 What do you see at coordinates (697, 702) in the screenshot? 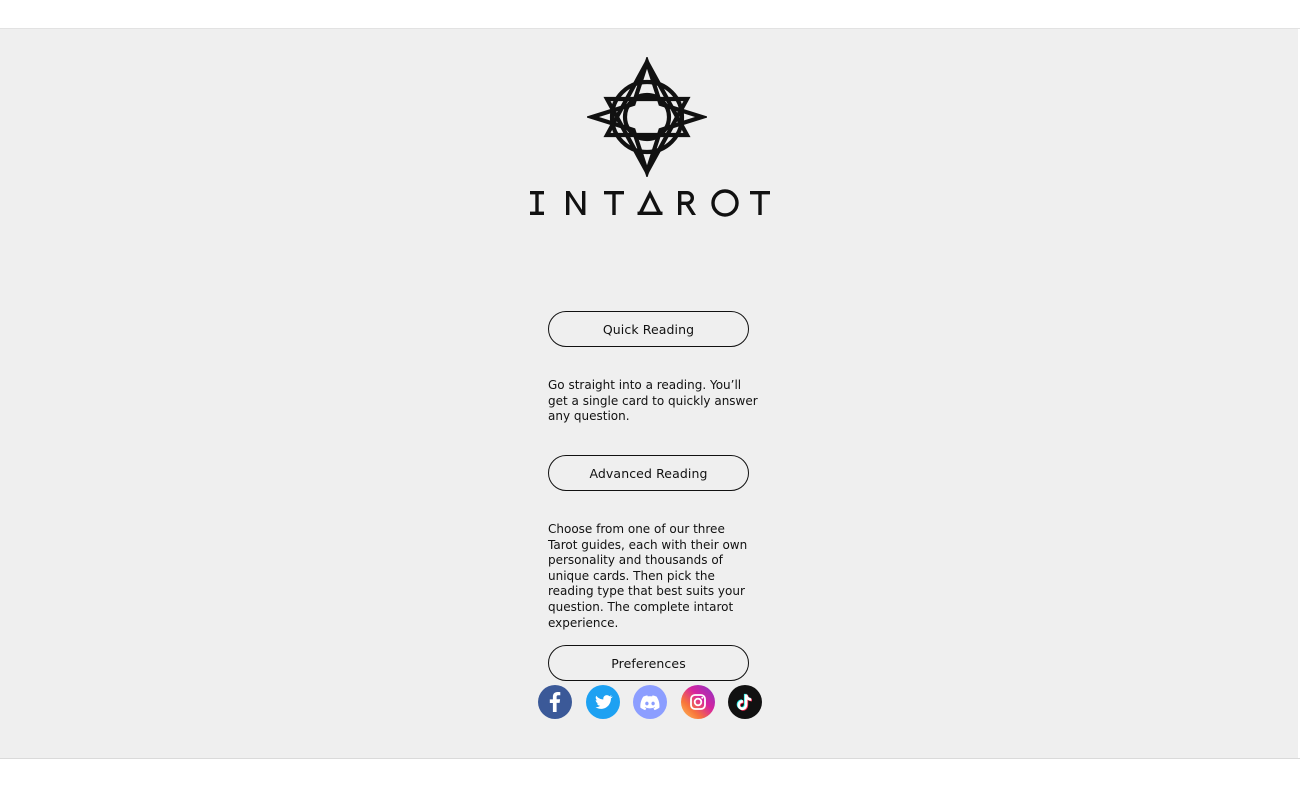
I see `instagram-icon` at bounding box center [697, 702].